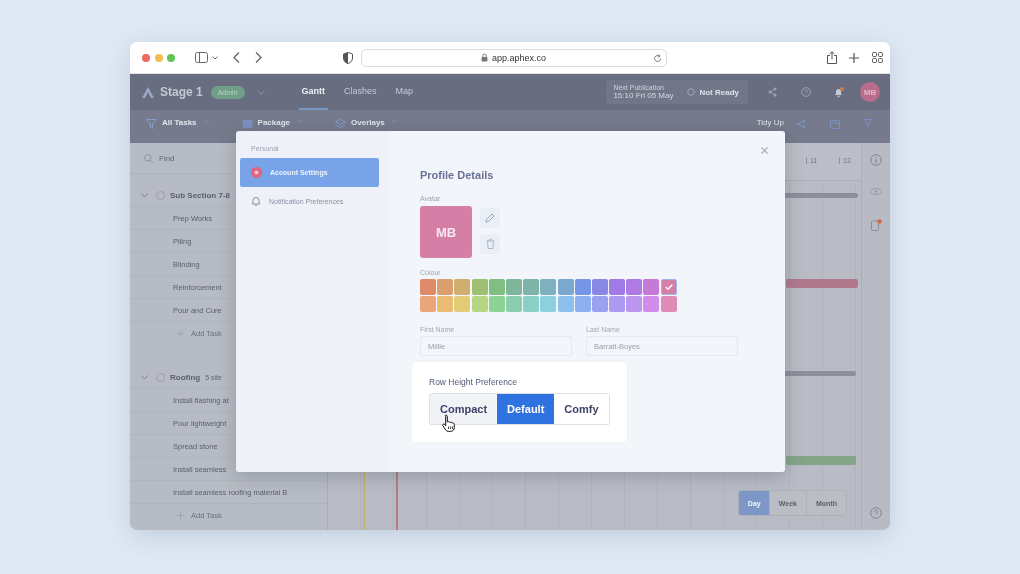 This screenshot has width=1020, height=574. What do you see at coordinates (404, 92) in the screenshot?
I see `nav-tab: Map` at bounding box center [404, 92].